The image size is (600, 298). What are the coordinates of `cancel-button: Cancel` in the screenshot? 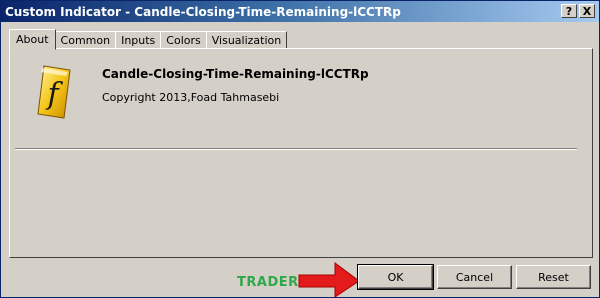 It's located at (474, 277).